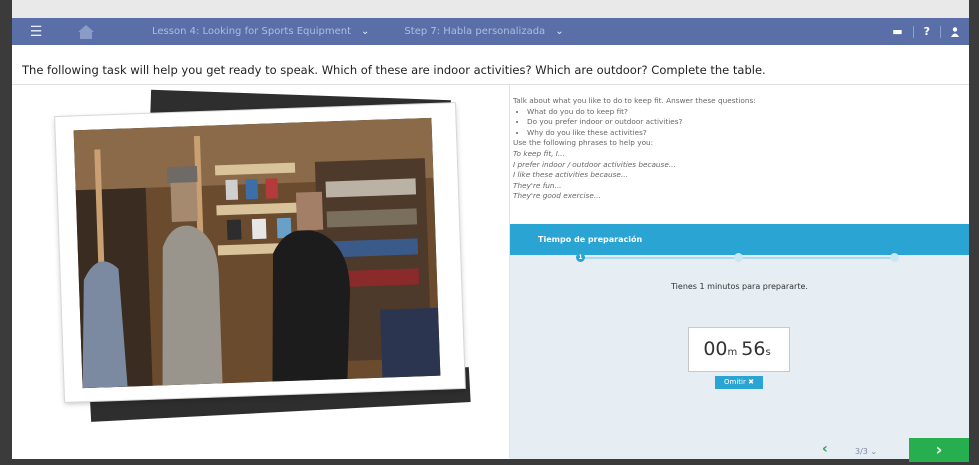 This screenshot has height=465, width=979. I want to click on timer-seconds: 56, so click(753, 349).